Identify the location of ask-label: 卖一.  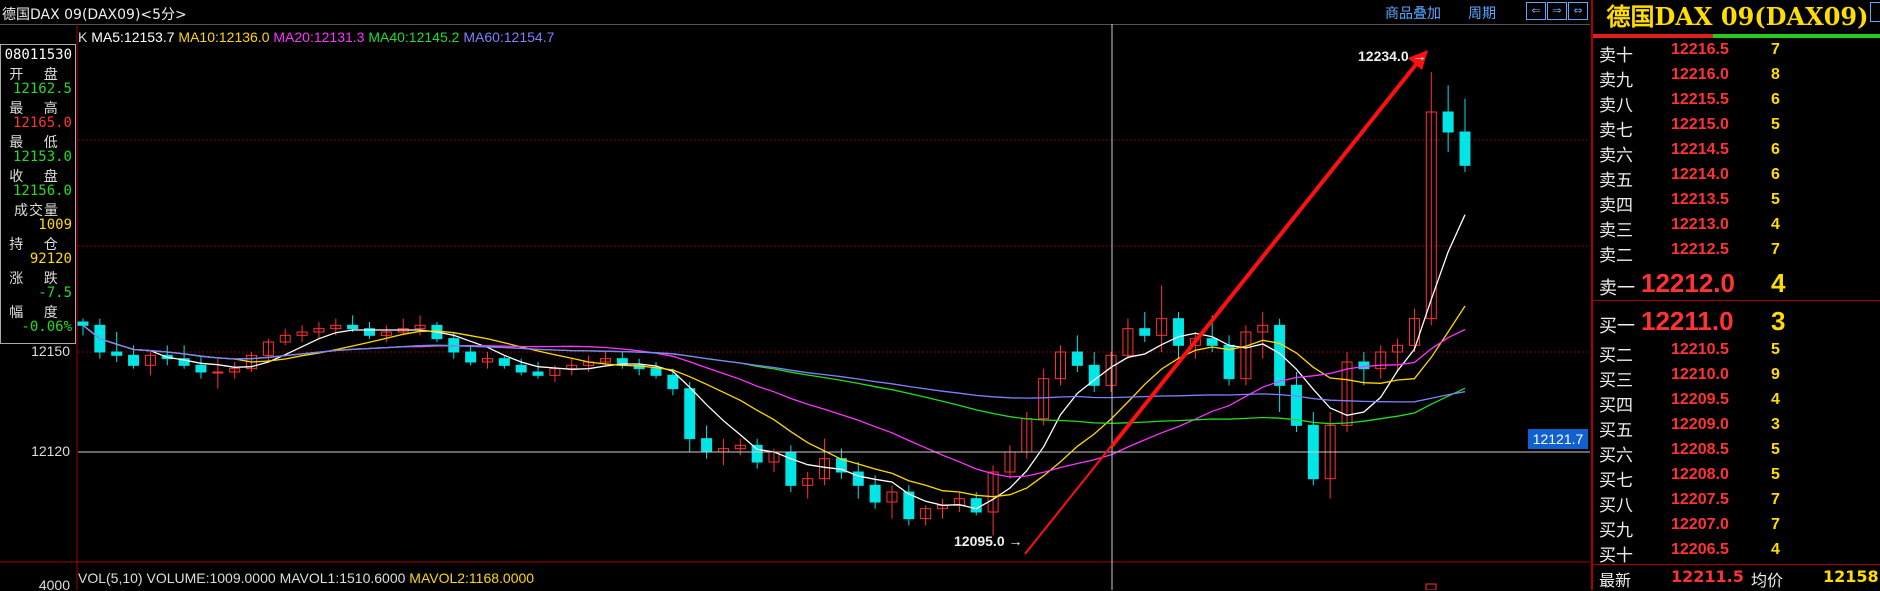
(1617, 288).